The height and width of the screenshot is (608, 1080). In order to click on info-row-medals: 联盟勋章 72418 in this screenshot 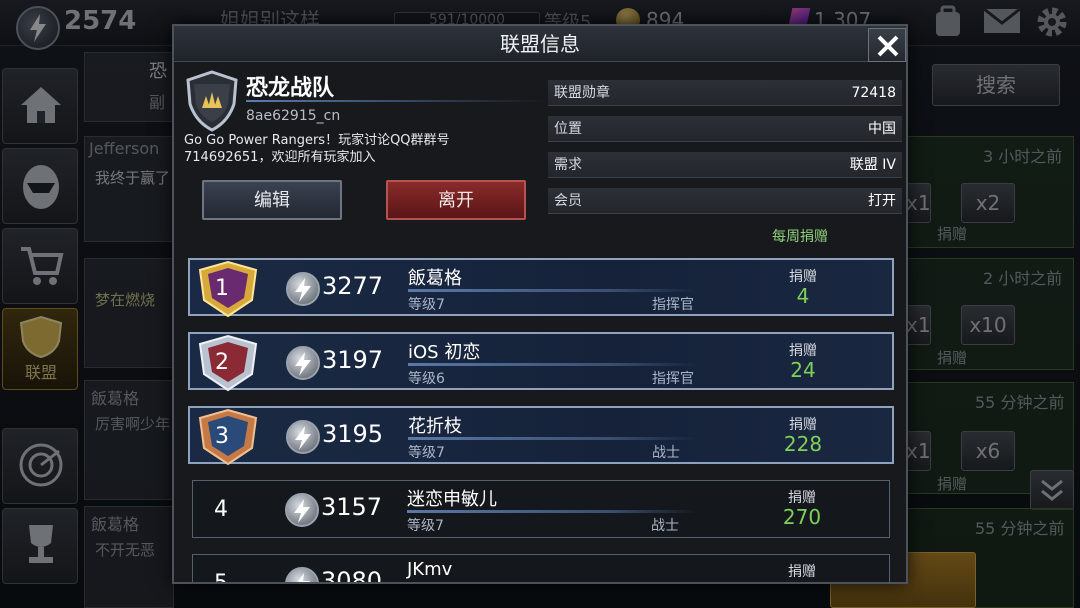, I will do `click(725, 93)`.